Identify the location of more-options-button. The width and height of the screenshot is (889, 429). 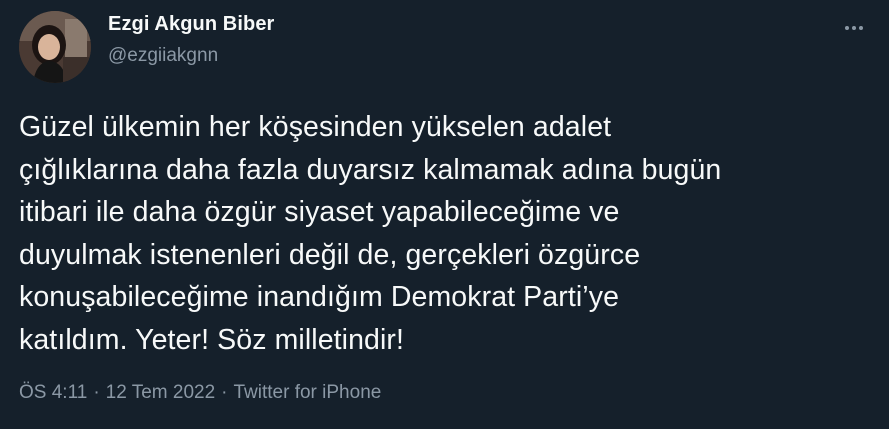
(854, 28).